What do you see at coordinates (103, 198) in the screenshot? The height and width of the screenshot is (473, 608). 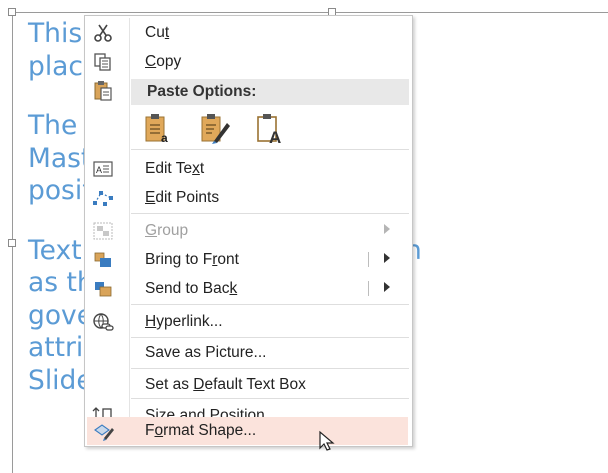 I see `edit-points-icon` at bounding box center [103, 198].